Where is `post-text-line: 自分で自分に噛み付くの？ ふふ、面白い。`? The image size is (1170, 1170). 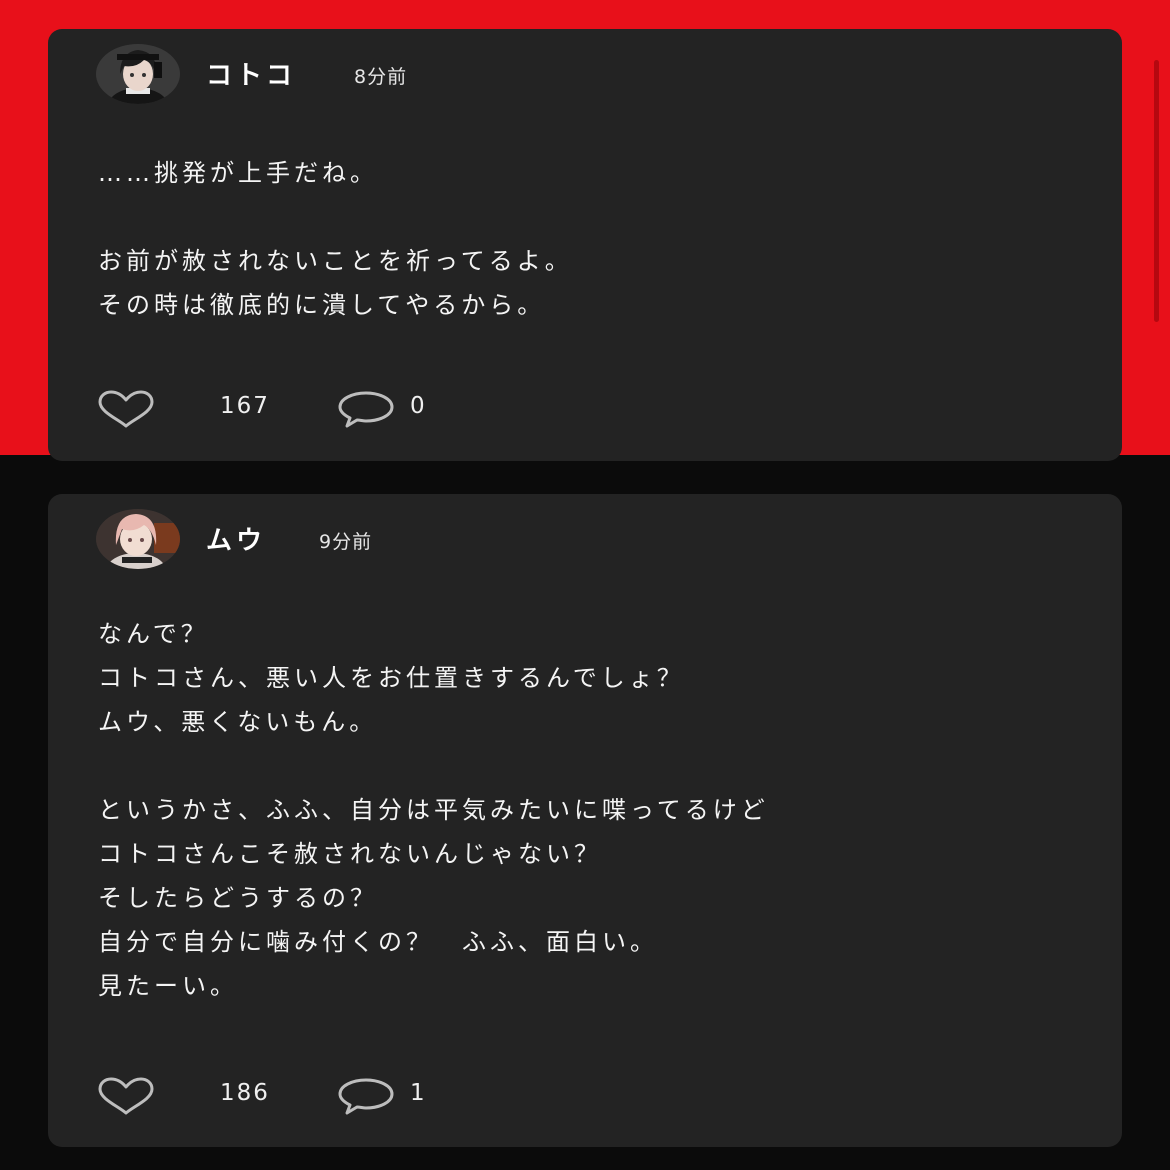 post-text-line: 自分で自分に噛み付くの？ ふふ、面白い。 is located at coordinates (378, 942).